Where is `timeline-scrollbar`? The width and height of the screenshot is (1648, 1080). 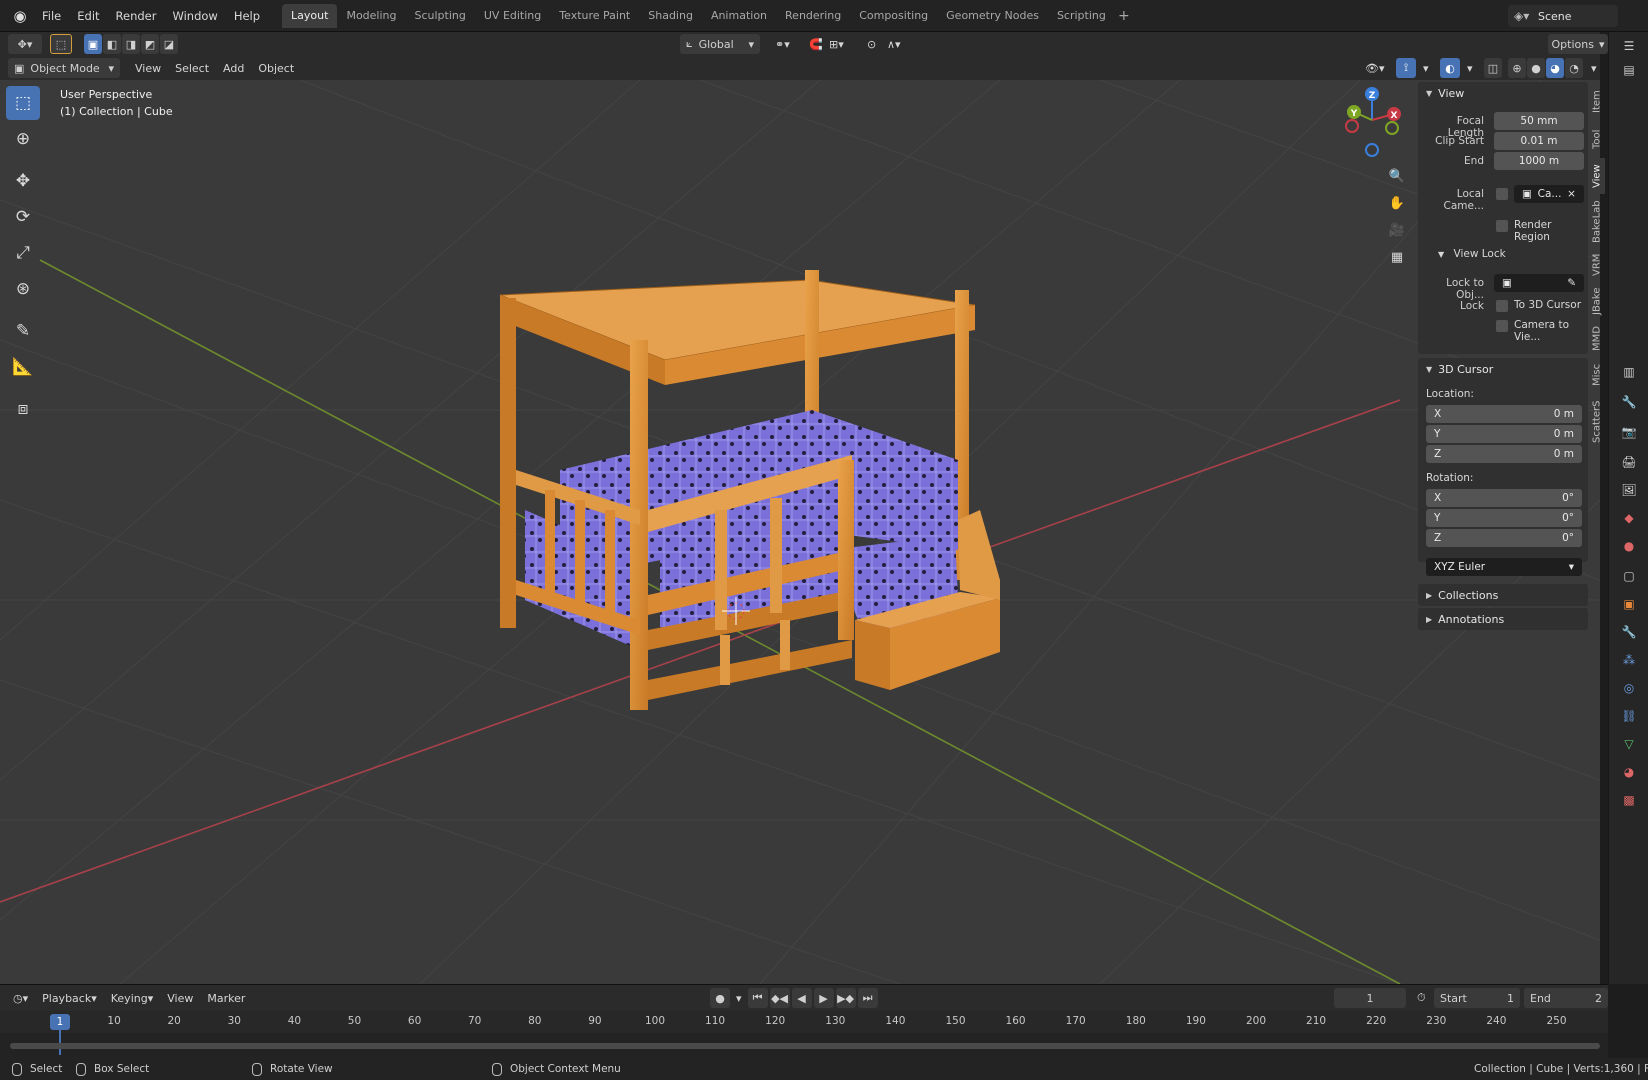 timeline-scrollbar is located at coordinates (805, 1046).